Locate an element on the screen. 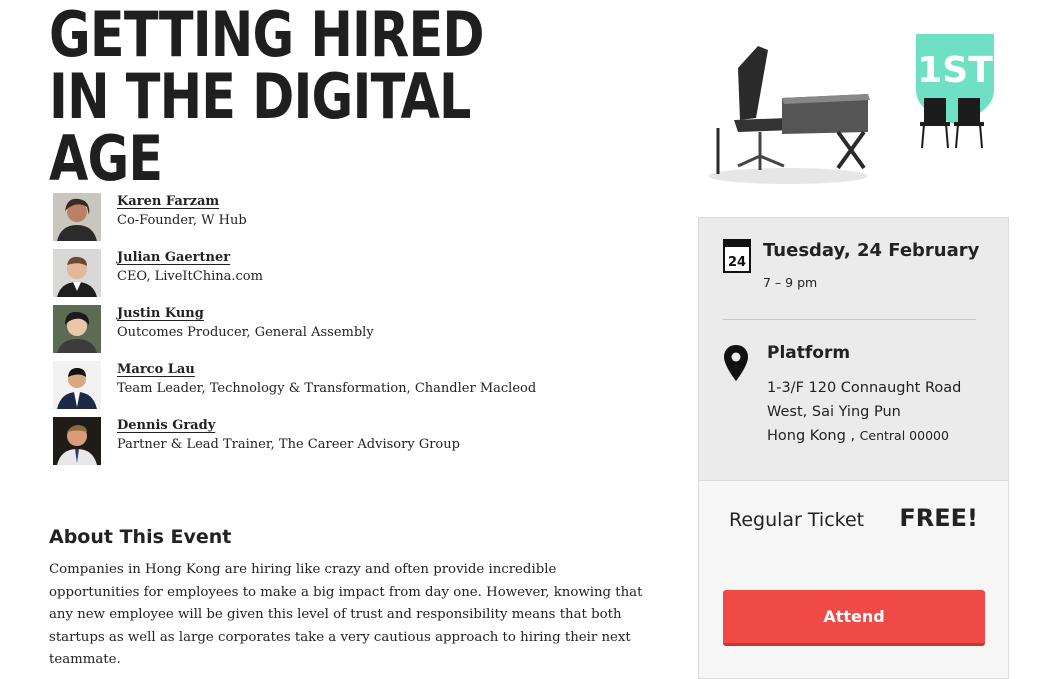  venue-name: Platform is located at coordinates (809, 353).